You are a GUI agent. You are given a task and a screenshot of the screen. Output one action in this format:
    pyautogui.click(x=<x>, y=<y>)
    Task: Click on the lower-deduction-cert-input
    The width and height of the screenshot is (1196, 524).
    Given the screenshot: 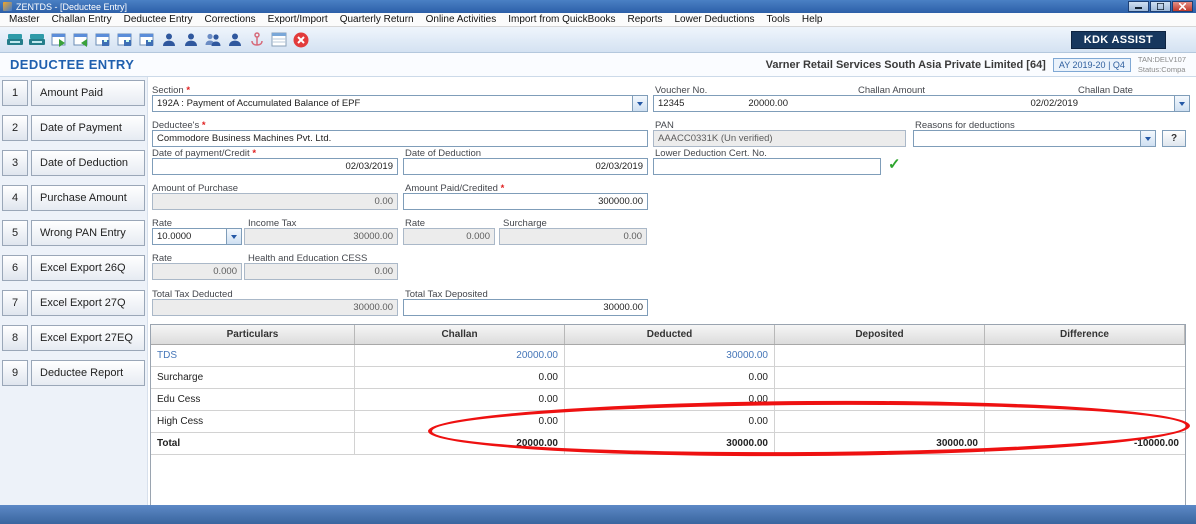 What is the action you would take?
    pyautogui.click(x=767, y=166)
    